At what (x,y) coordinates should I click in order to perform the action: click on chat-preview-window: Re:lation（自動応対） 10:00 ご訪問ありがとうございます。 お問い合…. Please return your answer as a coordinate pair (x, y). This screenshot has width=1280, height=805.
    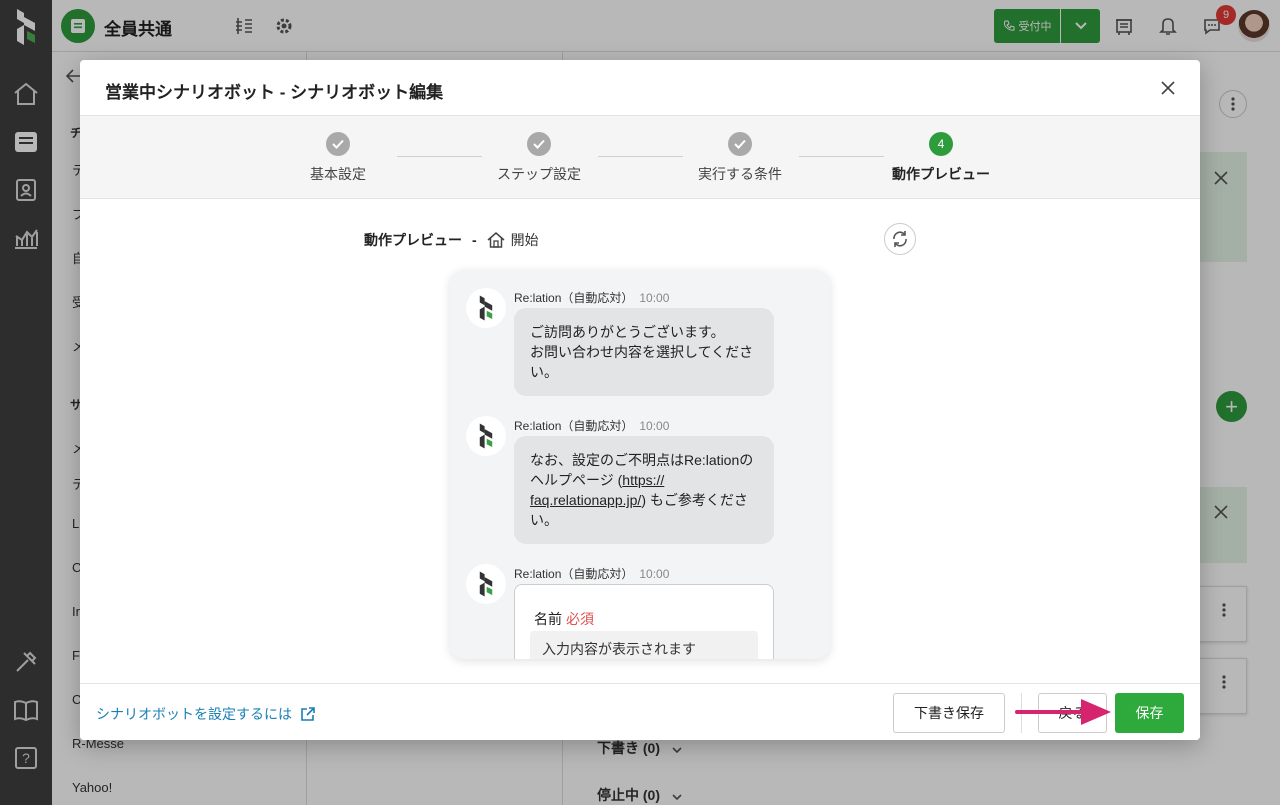
    Looking at the image, I should click on (640, 464).